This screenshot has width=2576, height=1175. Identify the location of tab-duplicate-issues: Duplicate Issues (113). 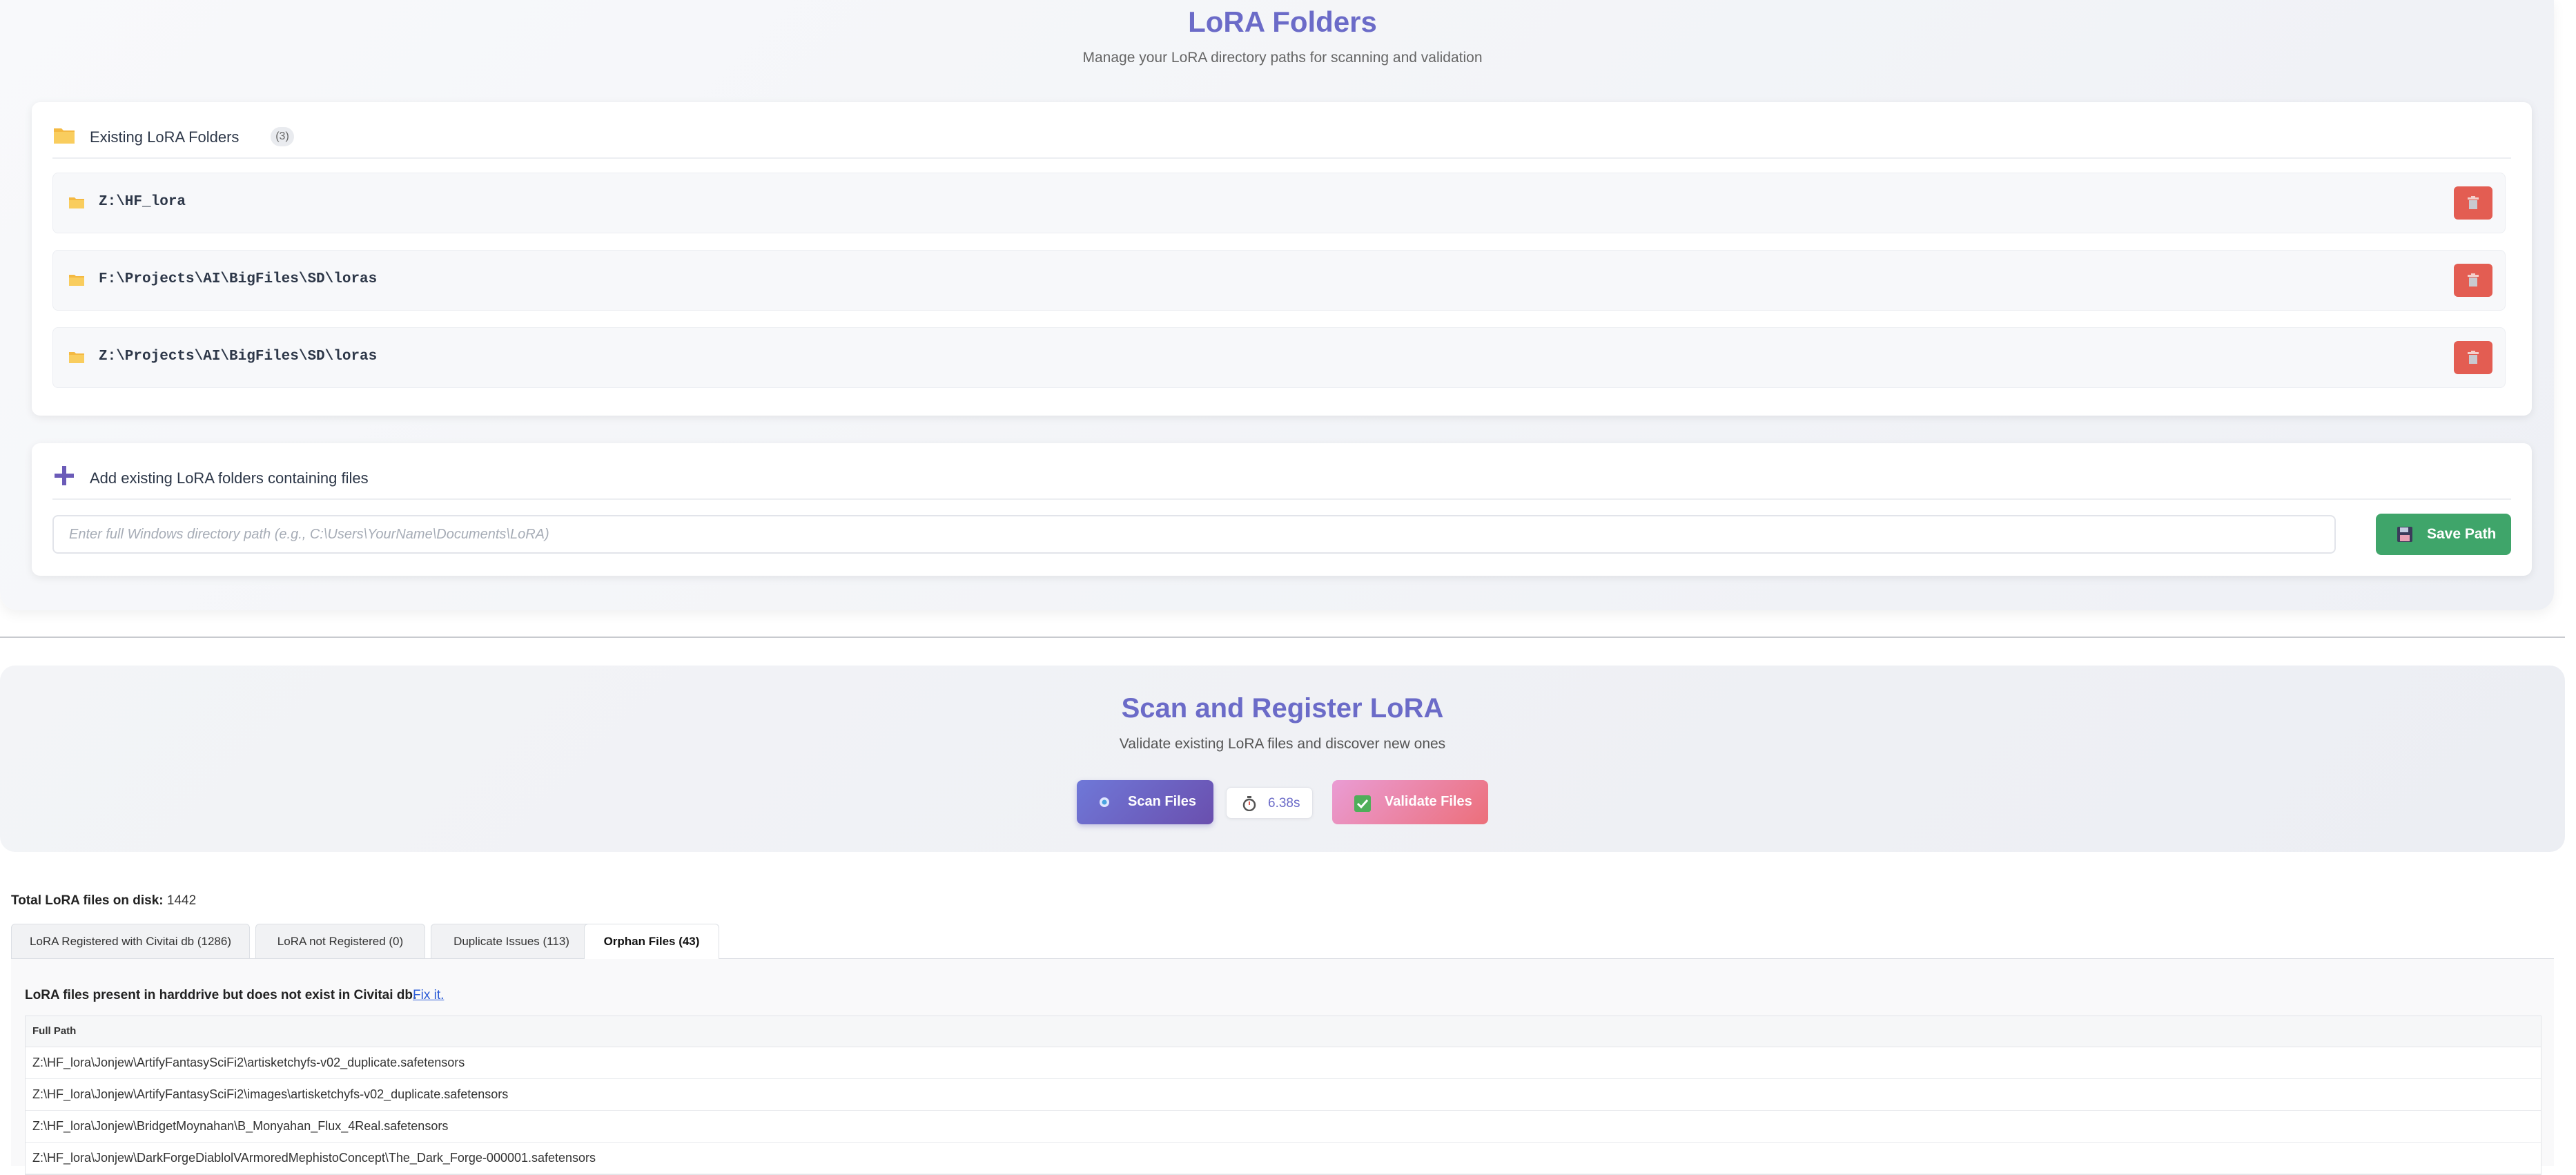
(511, 941).